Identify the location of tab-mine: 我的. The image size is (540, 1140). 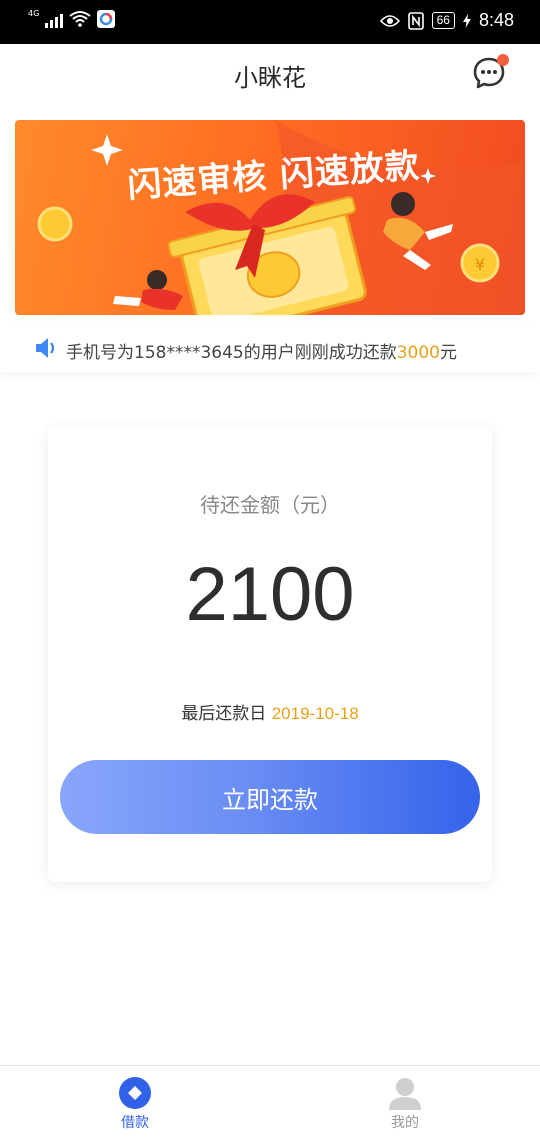
(405, 1104).